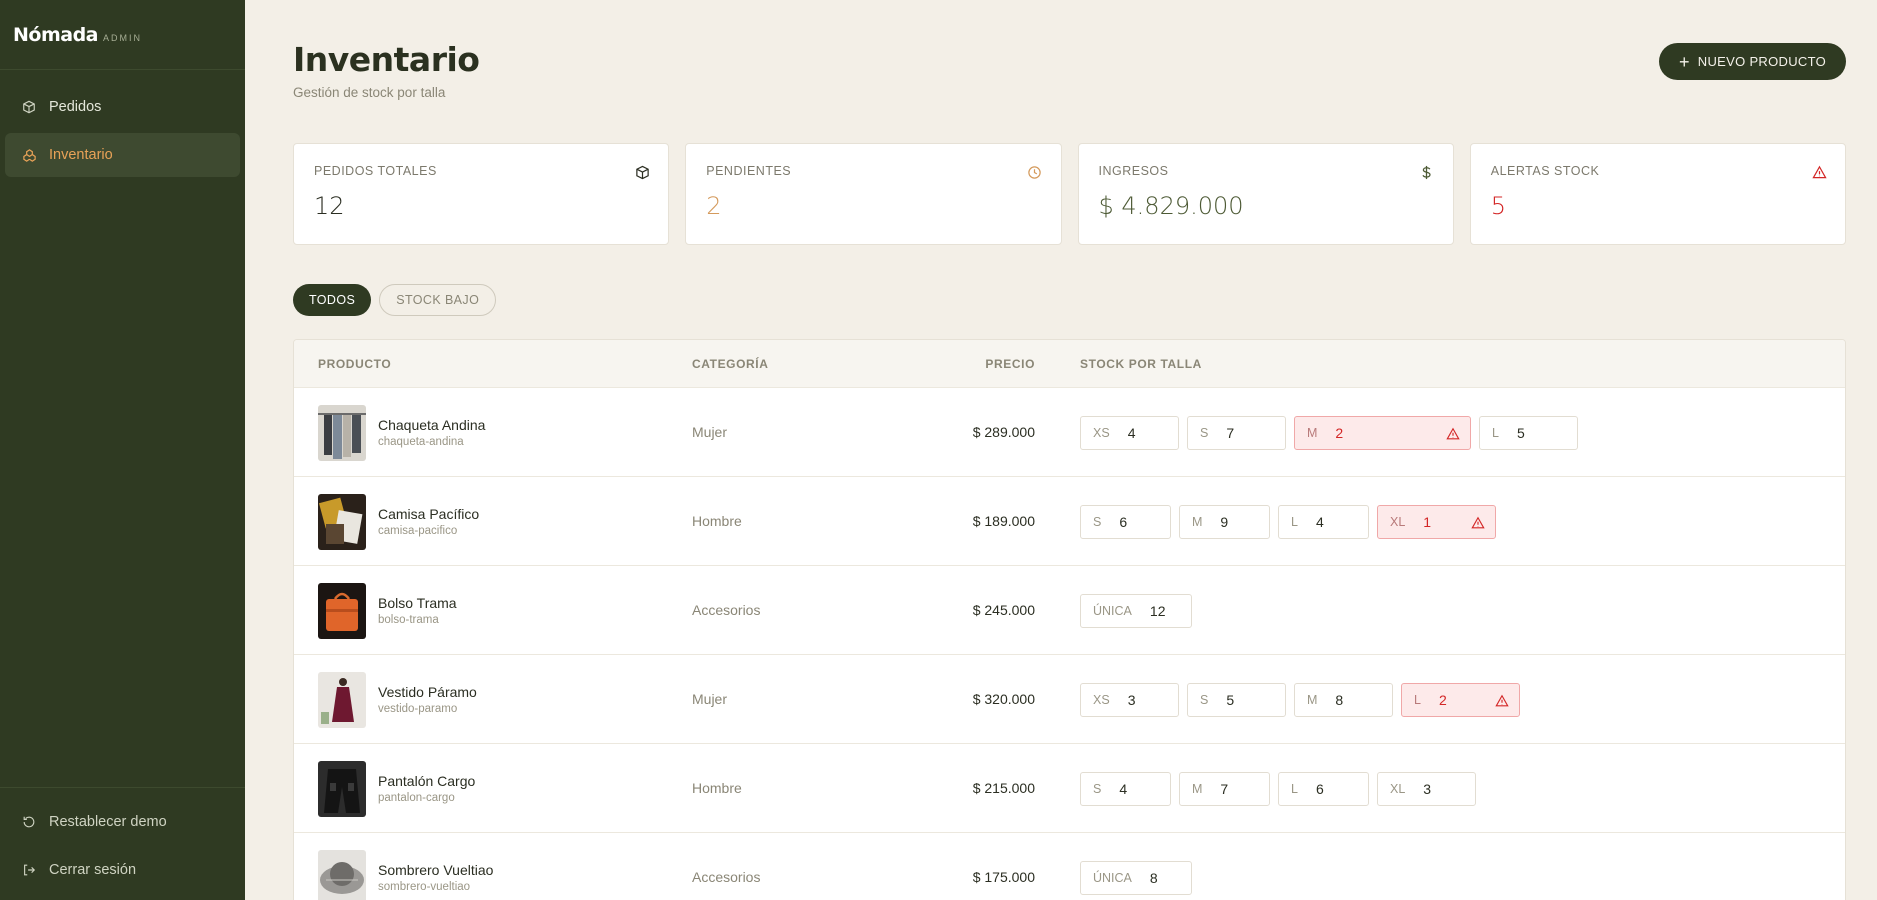  What do you see at coordinates (427, 692) in the screenshot?
I see `product-name: Vestido Páramo` at bounding box center [427, 692].